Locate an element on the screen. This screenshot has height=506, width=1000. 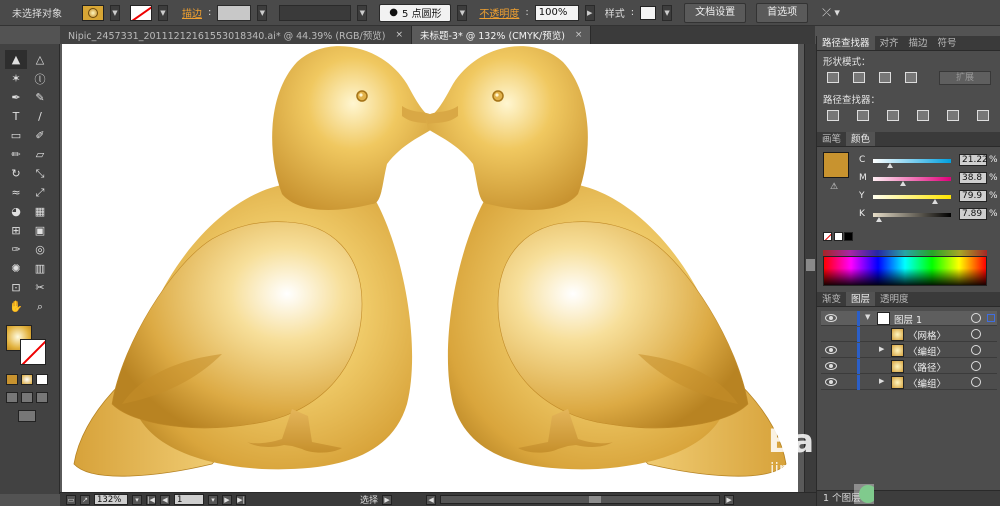
symbol-sprayer-tool-icon: ✺ is located at coordinates (16, 268).